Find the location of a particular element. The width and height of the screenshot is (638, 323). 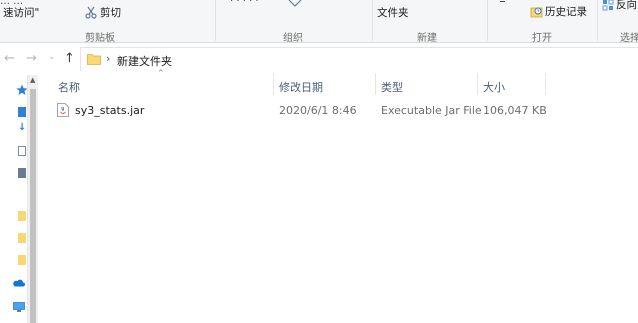

history-icon is located at coordinates (536, 12).